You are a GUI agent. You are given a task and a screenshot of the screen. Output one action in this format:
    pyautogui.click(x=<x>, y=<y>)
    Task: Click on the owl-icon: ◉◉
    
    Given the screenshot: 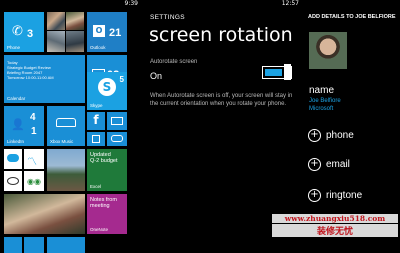 What is the action you would take?
    pyautogui.click(x=34, y=181)
    